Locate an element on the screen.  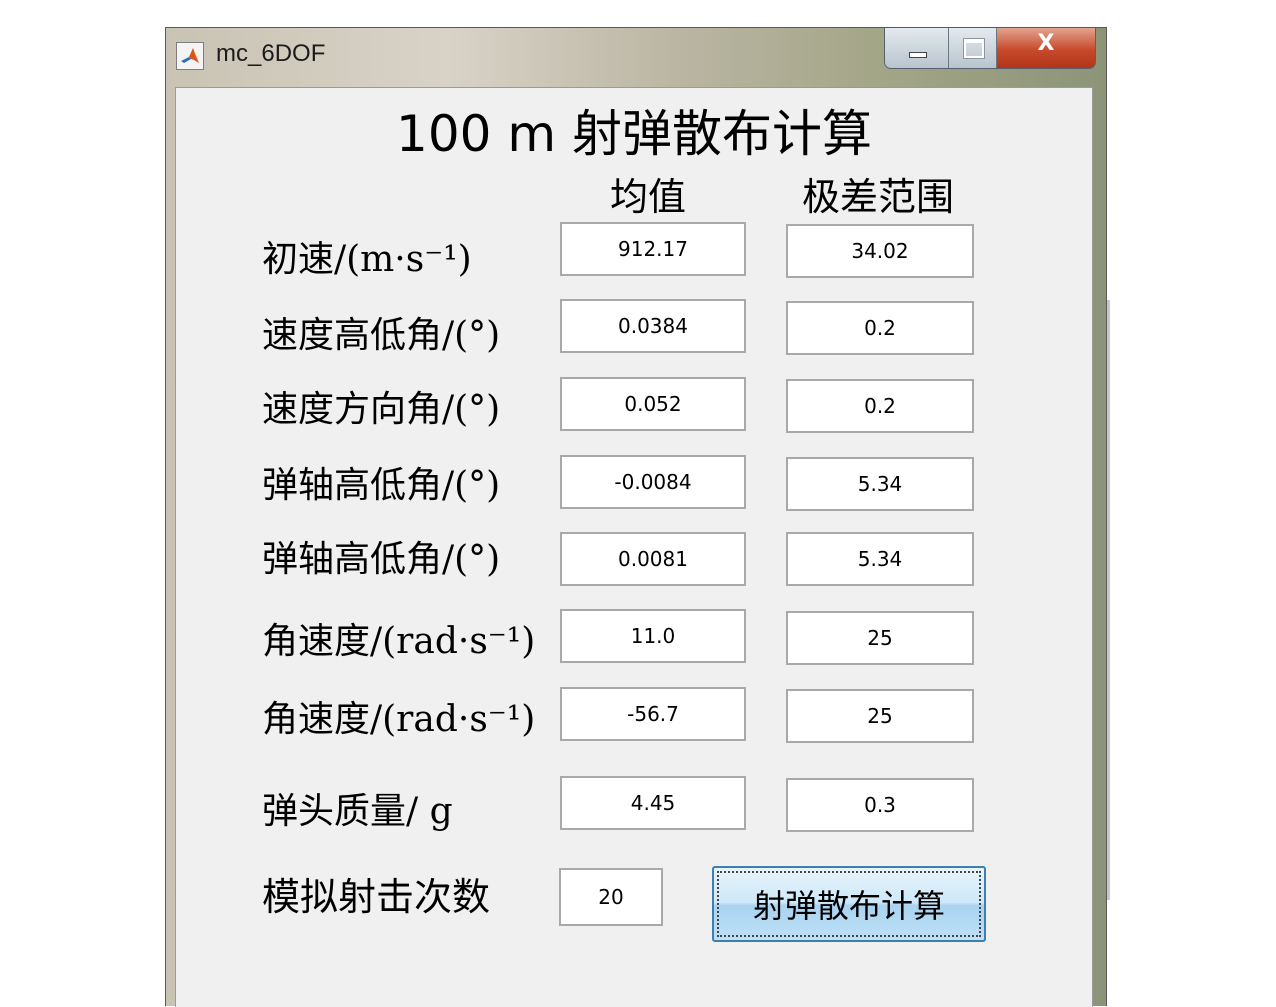
angular-velocity-mean-input-1: 11.0 is located at coordinates (653, 636).